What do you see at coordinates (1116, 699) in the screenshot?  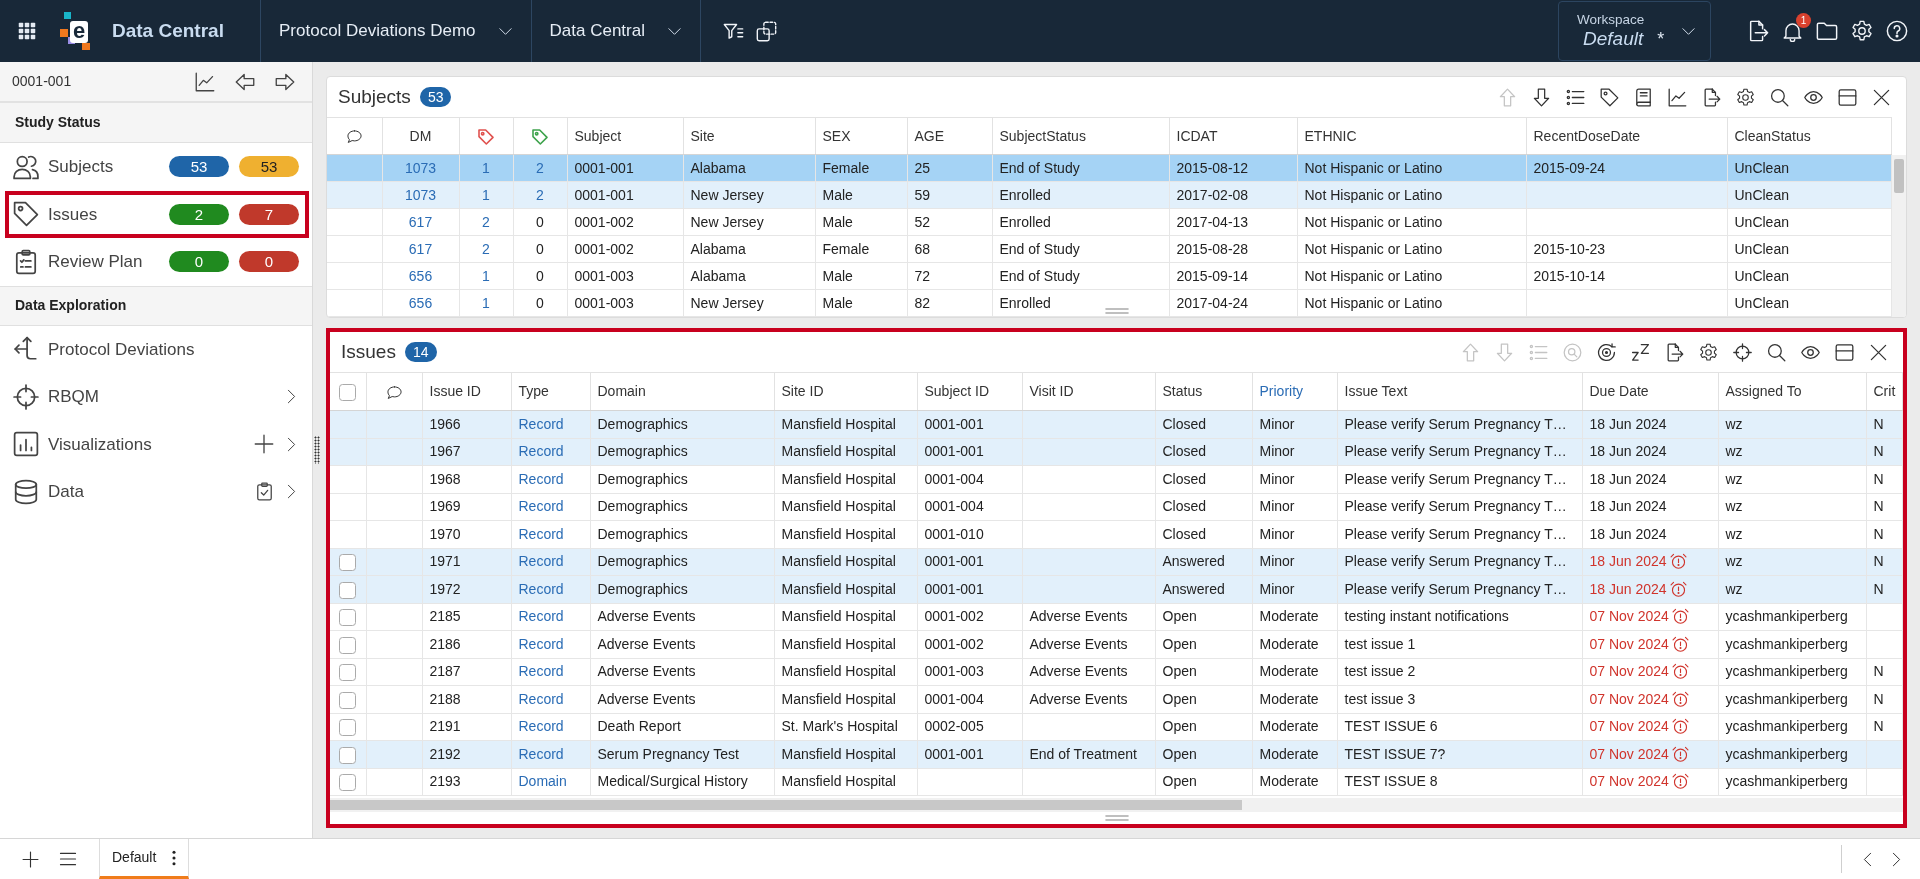 I see `table-row: 2188 Record Adverse Events Mansfield Hospital 0001-004 Adverse Events Open Moderate test issue 3 07 Nov 2024 ycashmankiperberg N` at bounding box center [1116, 699].